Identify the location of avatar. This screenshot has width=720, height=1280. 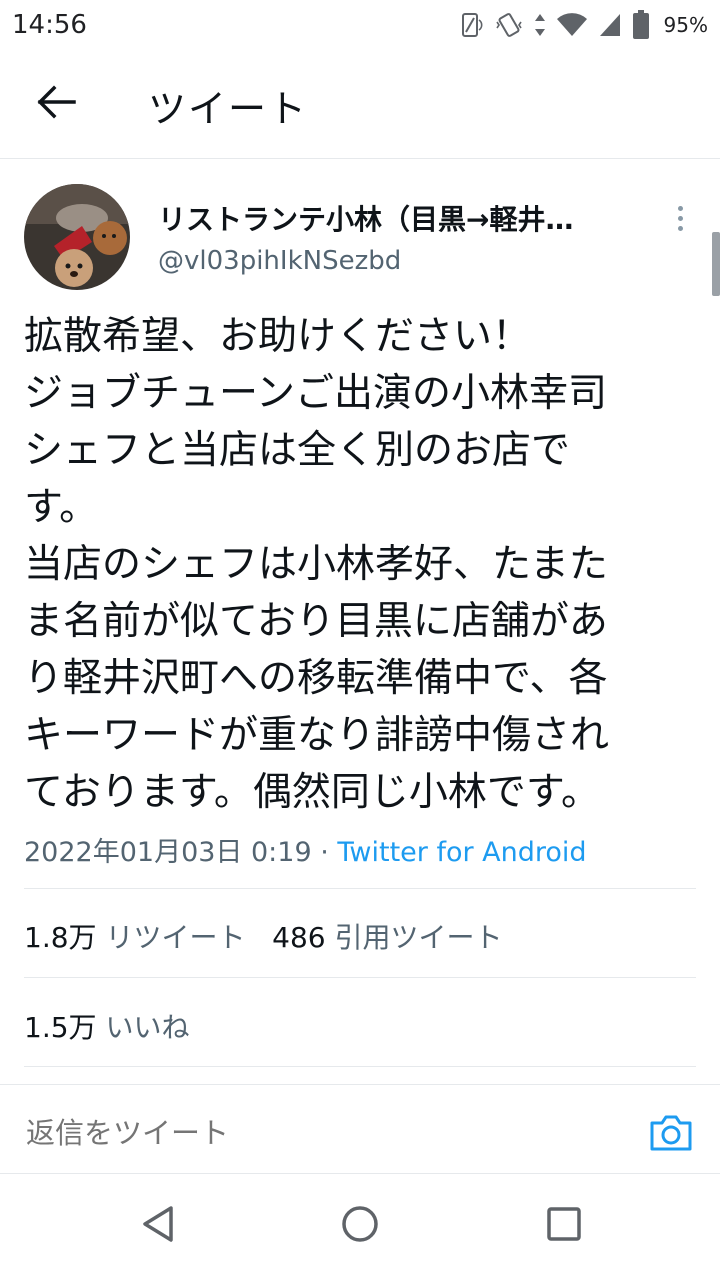
(77, 237).